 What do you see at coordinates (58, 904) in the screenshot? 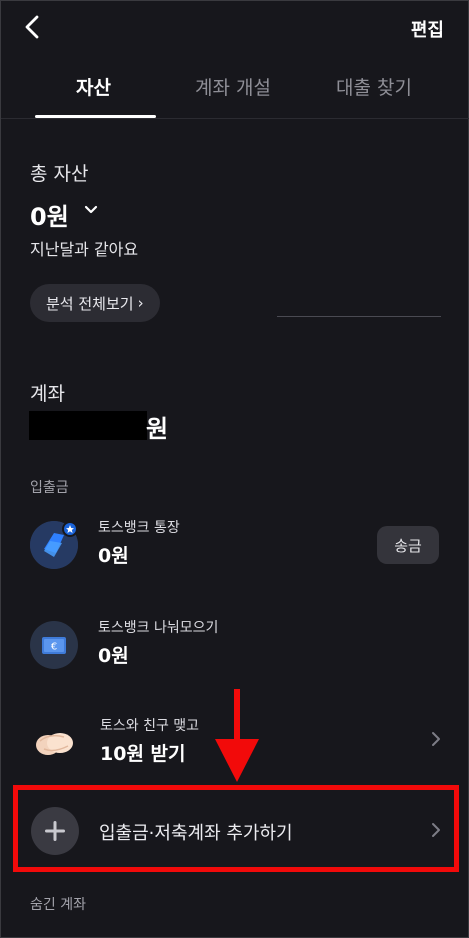
I see `hidden-accounts-label: 숨긴 계좌` at bounding box center [58, 904].